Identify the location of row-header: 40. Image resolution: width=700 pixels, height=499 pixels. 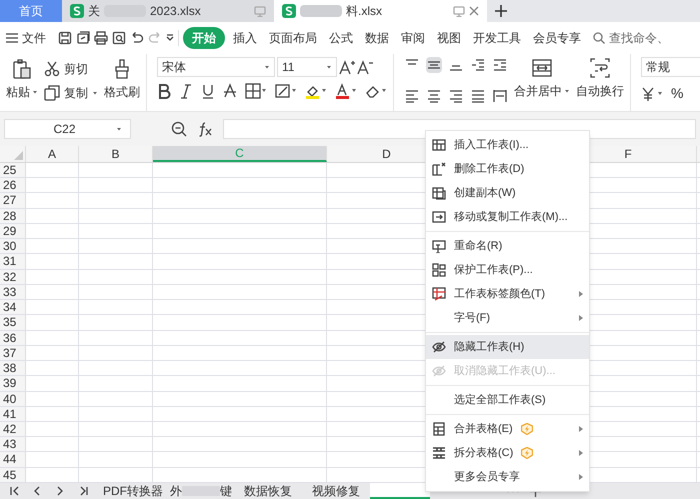
(13, 399).